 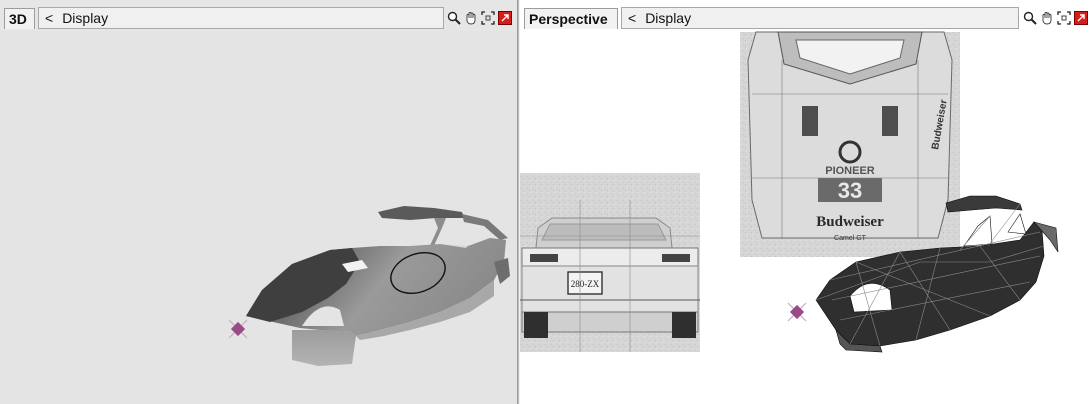 I want to click on view-label-perspective: Perspective, so click(x=571, y=18).